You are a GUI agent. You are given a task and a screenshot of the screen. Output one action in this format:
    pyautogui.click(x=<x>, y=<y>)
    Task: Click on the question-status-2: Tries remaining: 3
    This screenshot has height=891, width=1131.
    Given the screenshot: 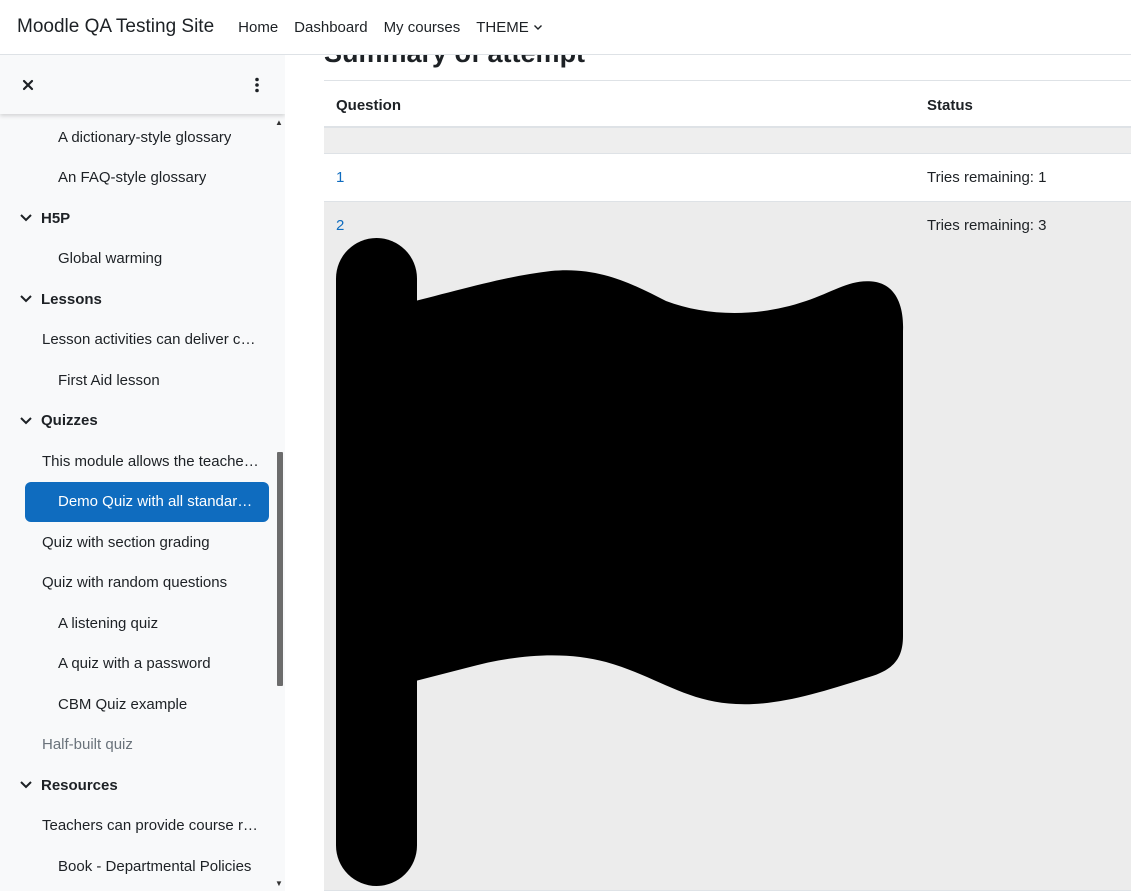 What is the action you would take?
    pyautogui.click(x=987, y=225)
    